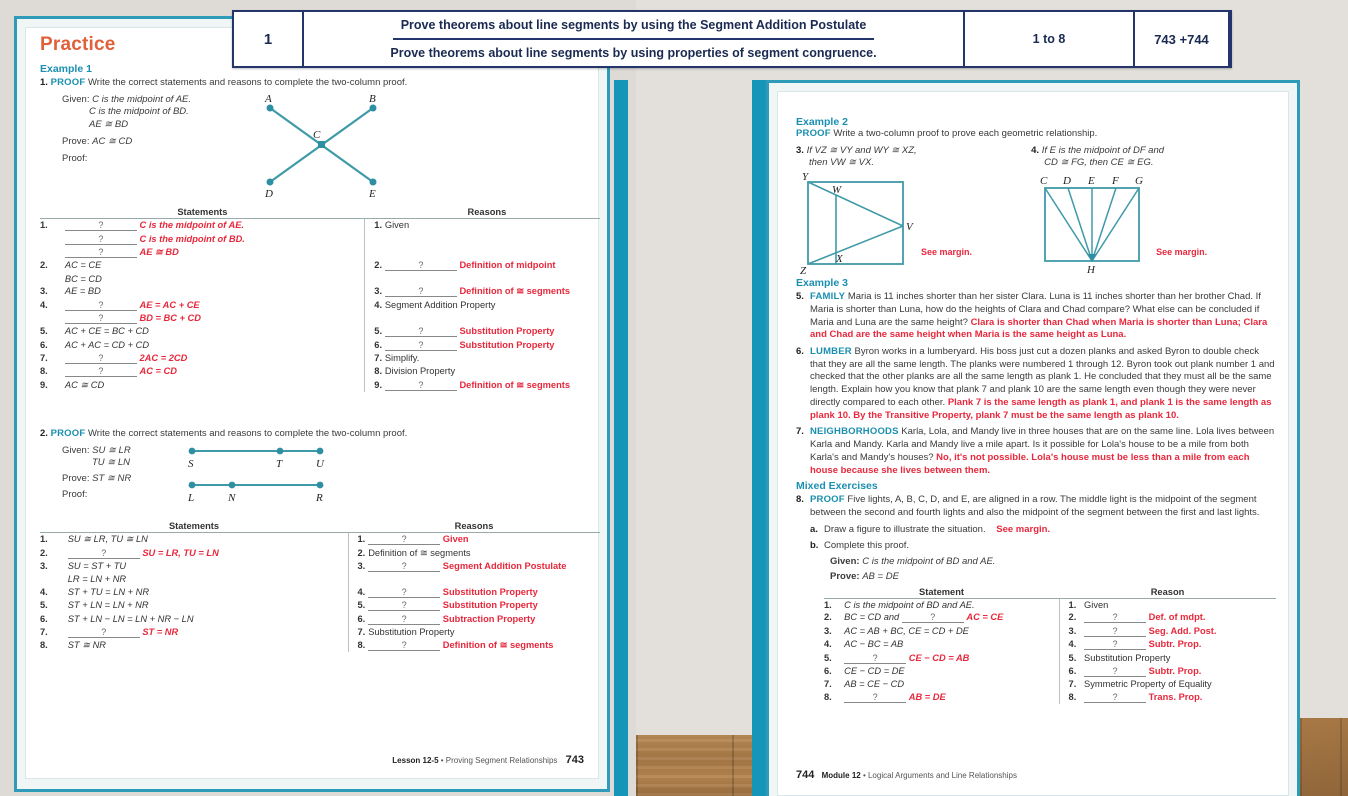 The width and height of the screenshot is (1348, 796). Describe the element at coordinates (317, 135) in the screenshot. I see `figure-label-C: C` at that location.